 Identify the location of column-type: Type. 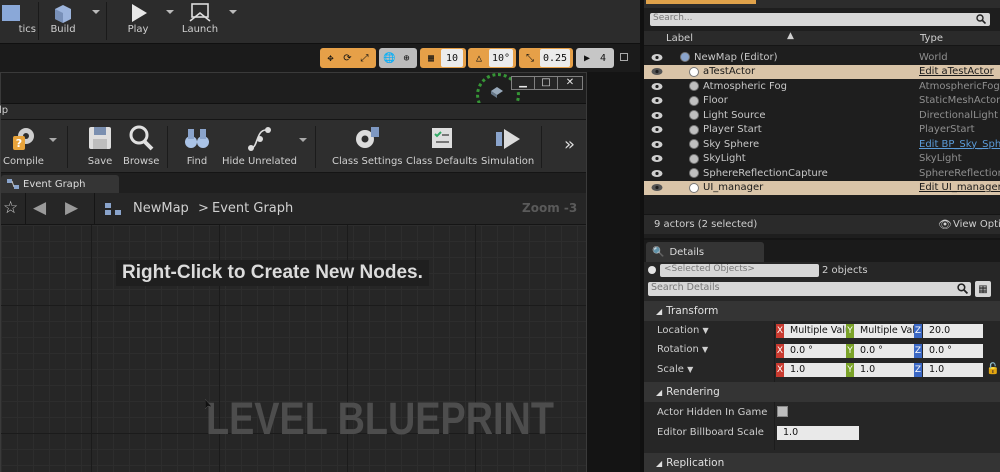
(931, 38).